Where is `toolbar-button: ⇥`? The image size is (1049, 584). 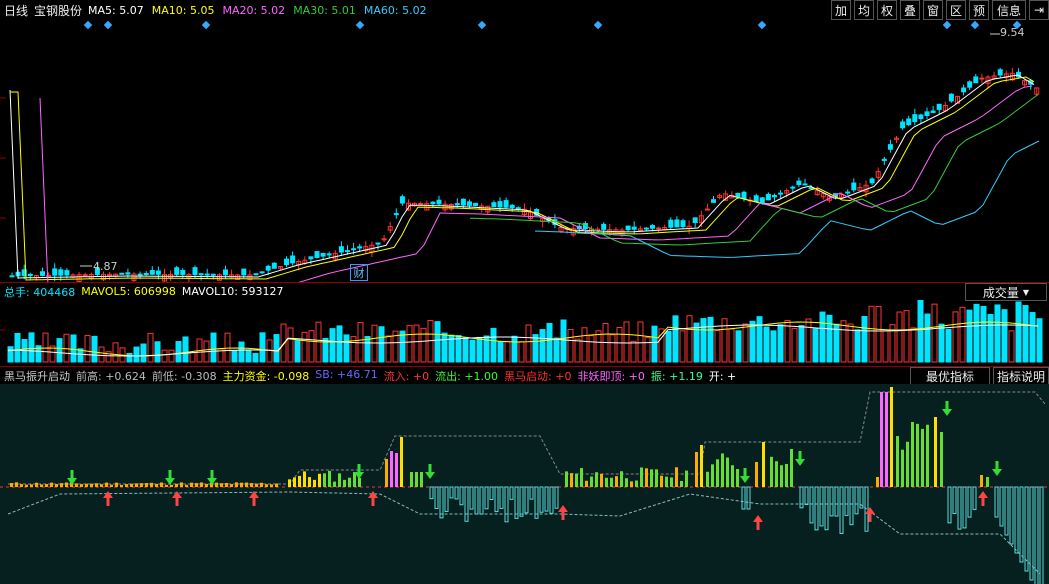 toolbar-button: ⇥ is located at coordinates (1039, 10).